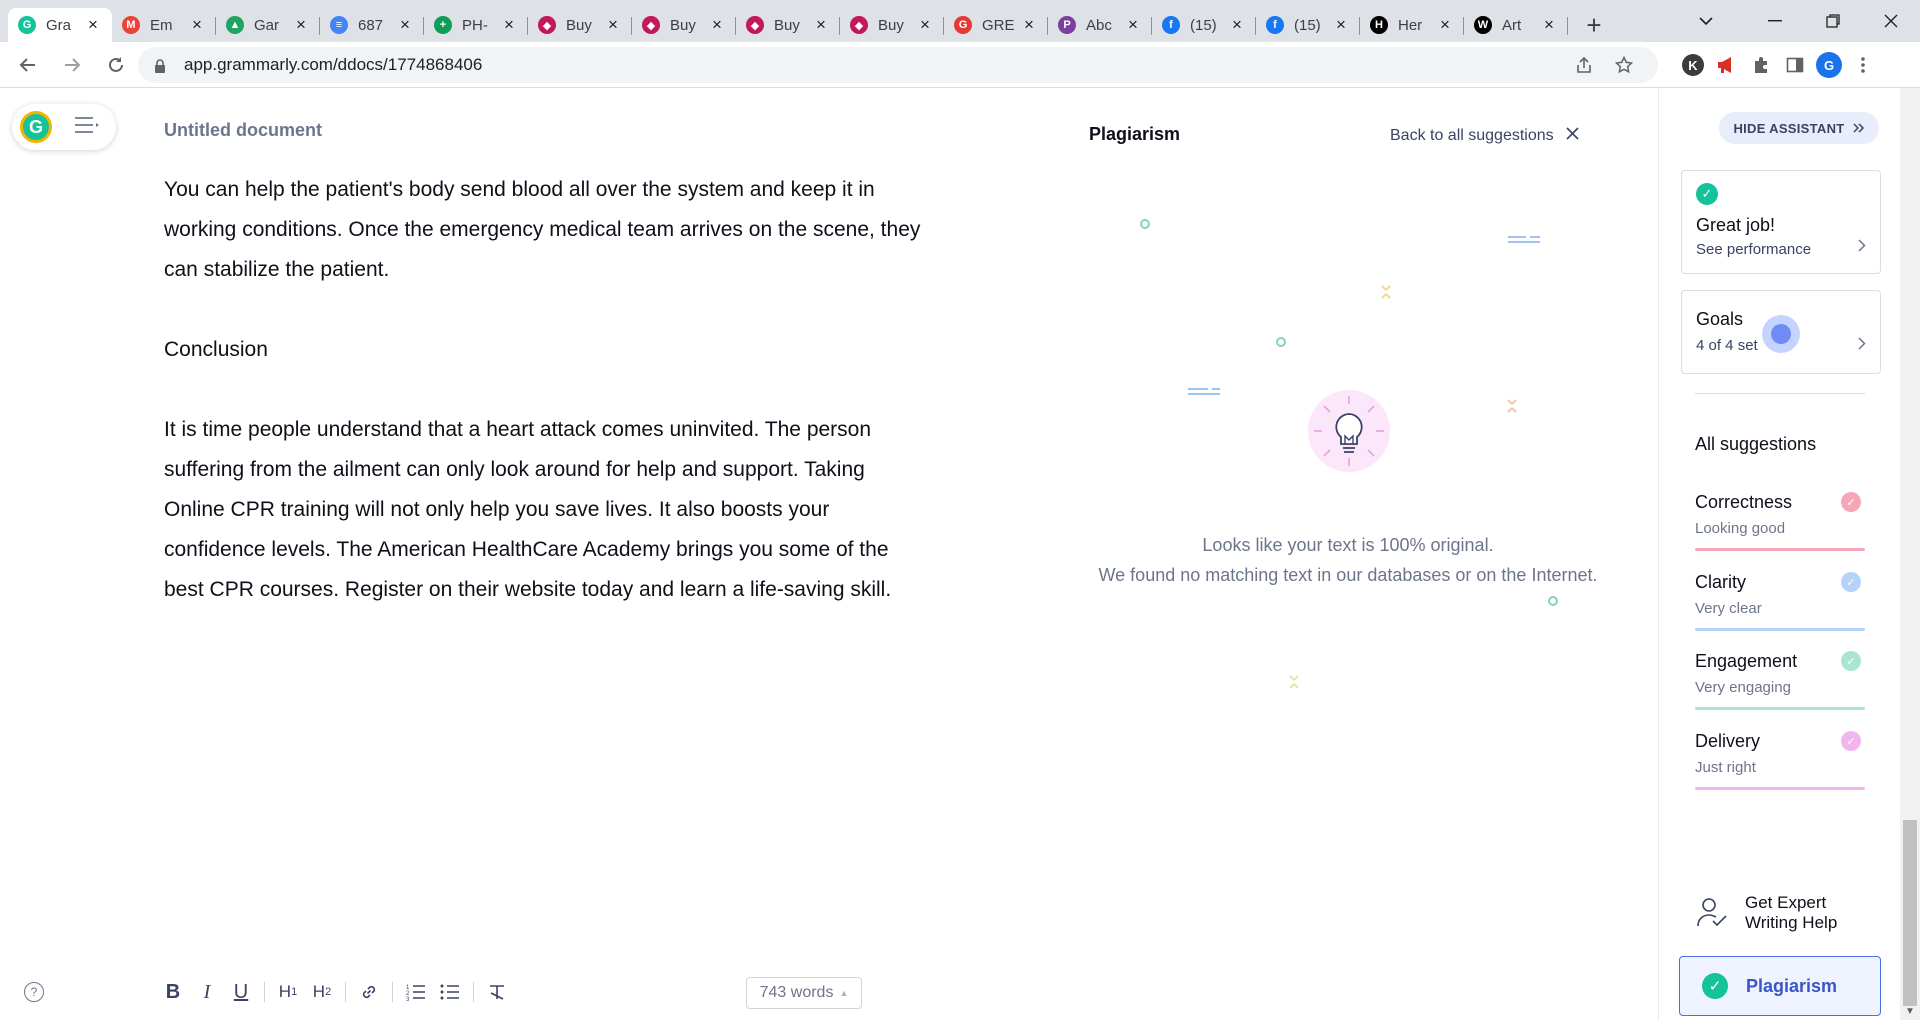  Describe the element at coordinates (1829, 65) in the screenshot. I see `profile-avatar: G` at that location.